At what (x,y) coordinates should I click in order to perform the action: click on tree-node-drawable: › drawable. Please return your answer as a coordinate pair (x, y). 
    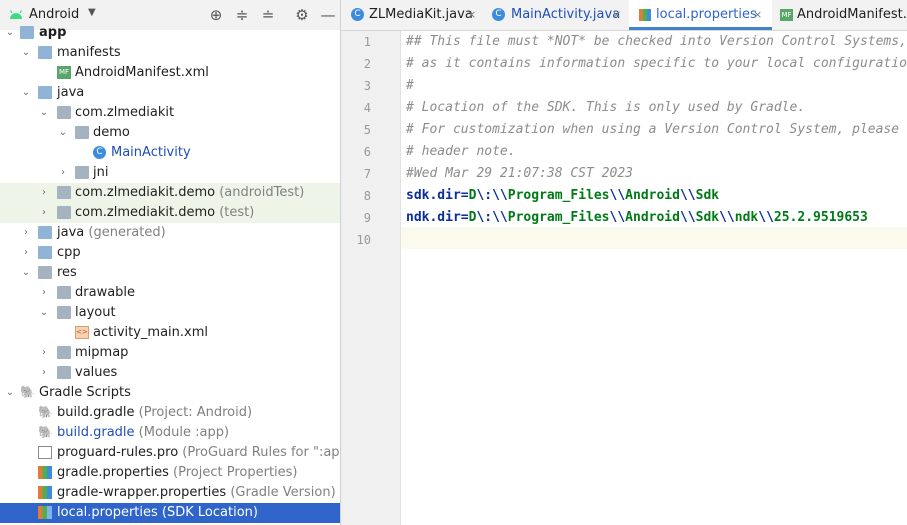
    Looking at the image, I should click on (170, 293).